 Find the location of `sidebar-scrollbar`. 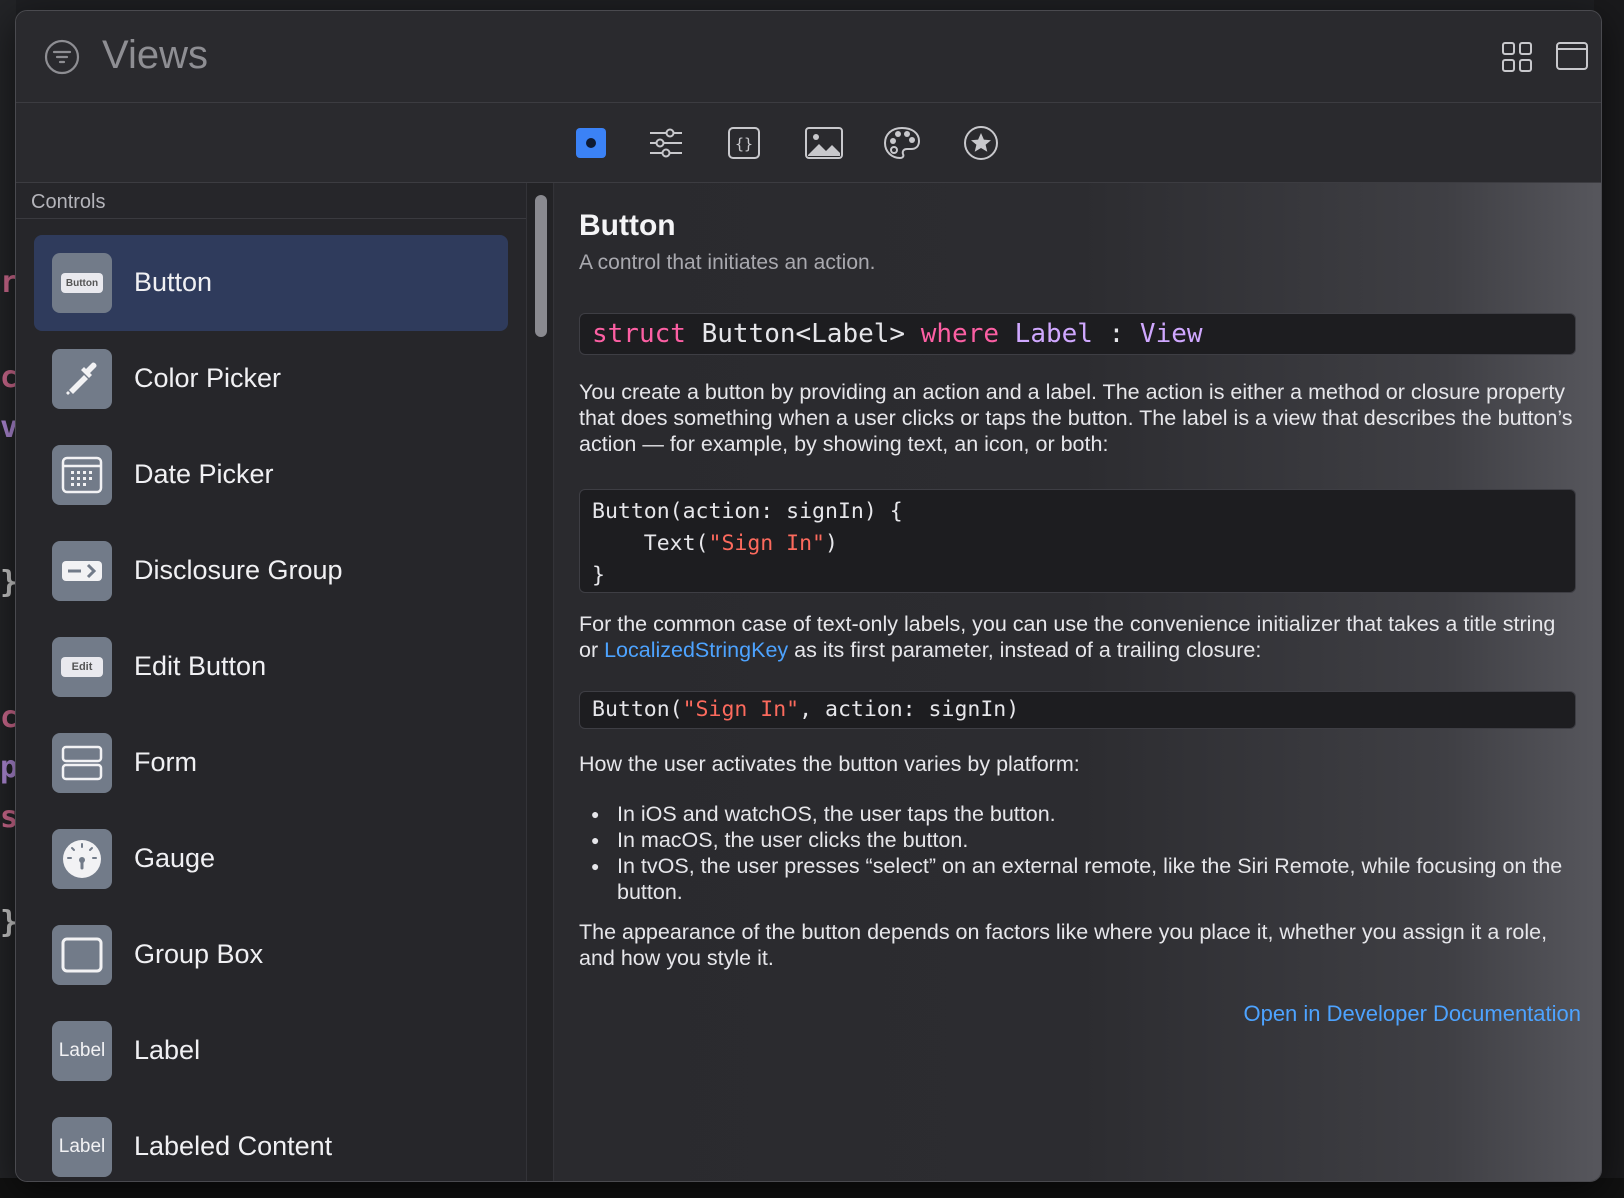

sidebar-scrollbar is located at coordinates (540, 682).